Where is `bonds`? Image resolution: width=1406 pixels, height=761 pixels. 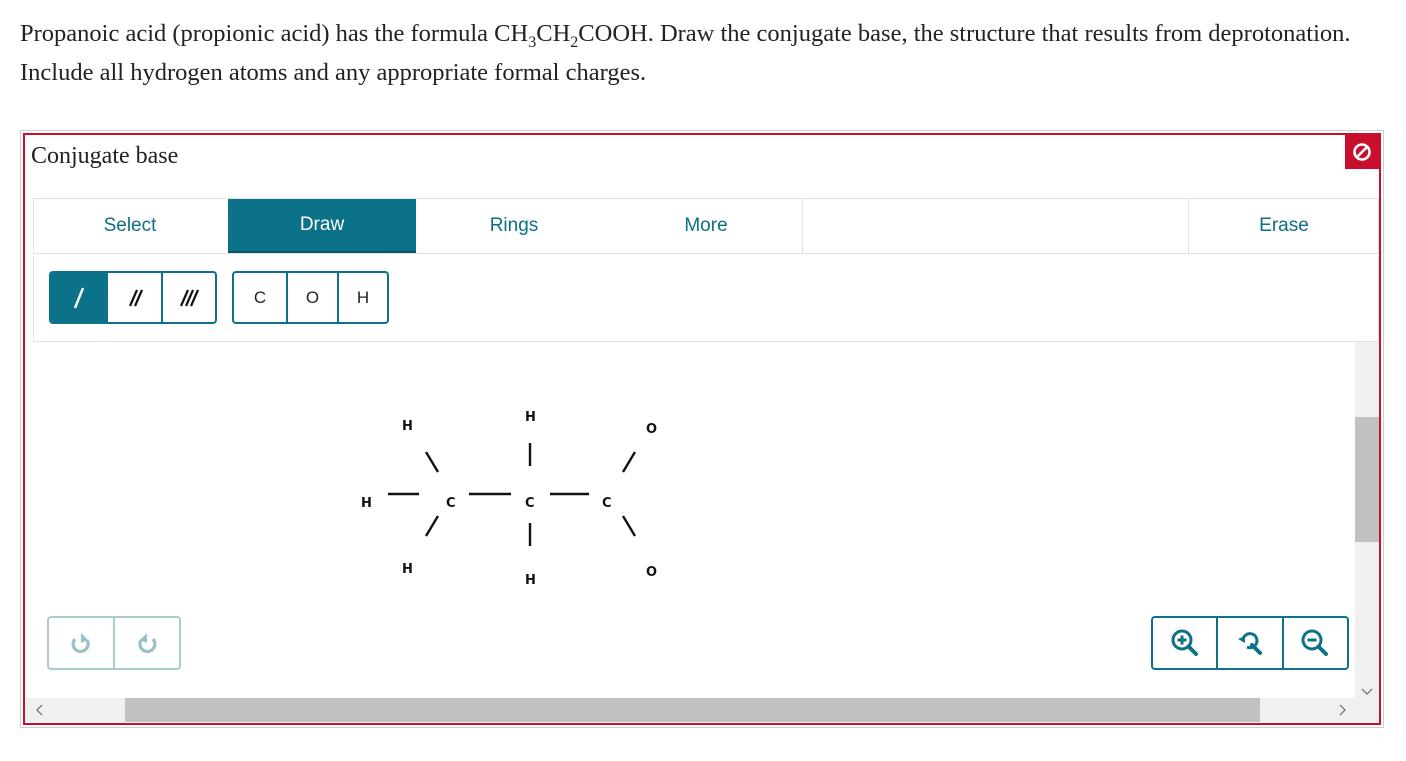
bonds is located at coordinates (512, 494).